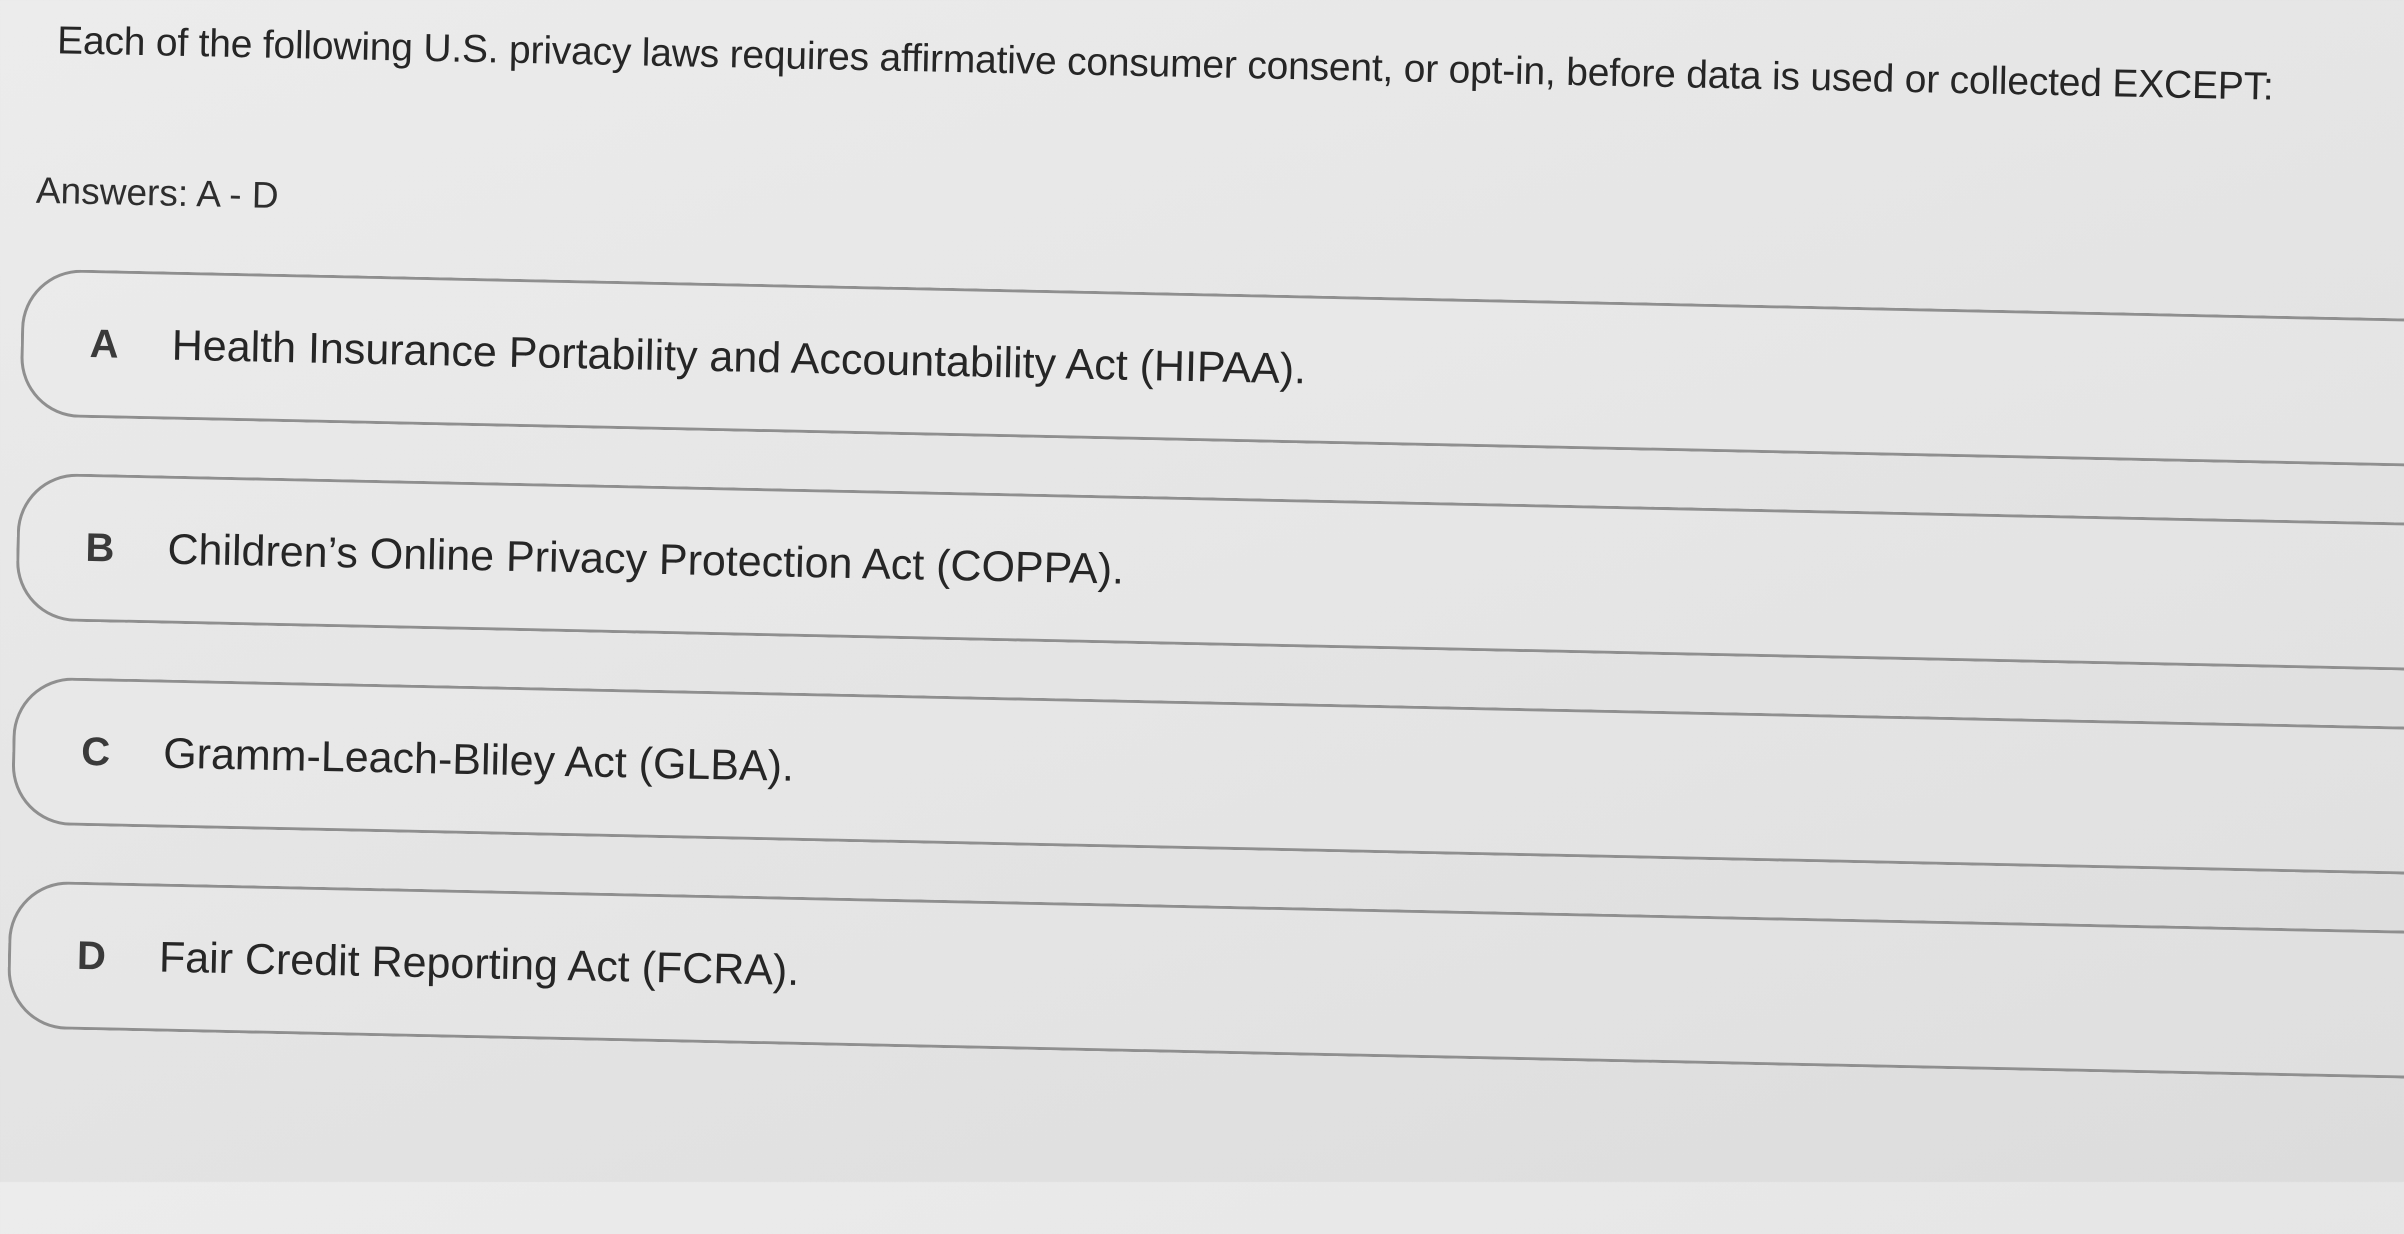 The width and height of the screenshot is (2404, 1234). What do you see at coordinates (91, 955) in the screenshot?
I see `option-letter: D` at bounding box center [91, 955].